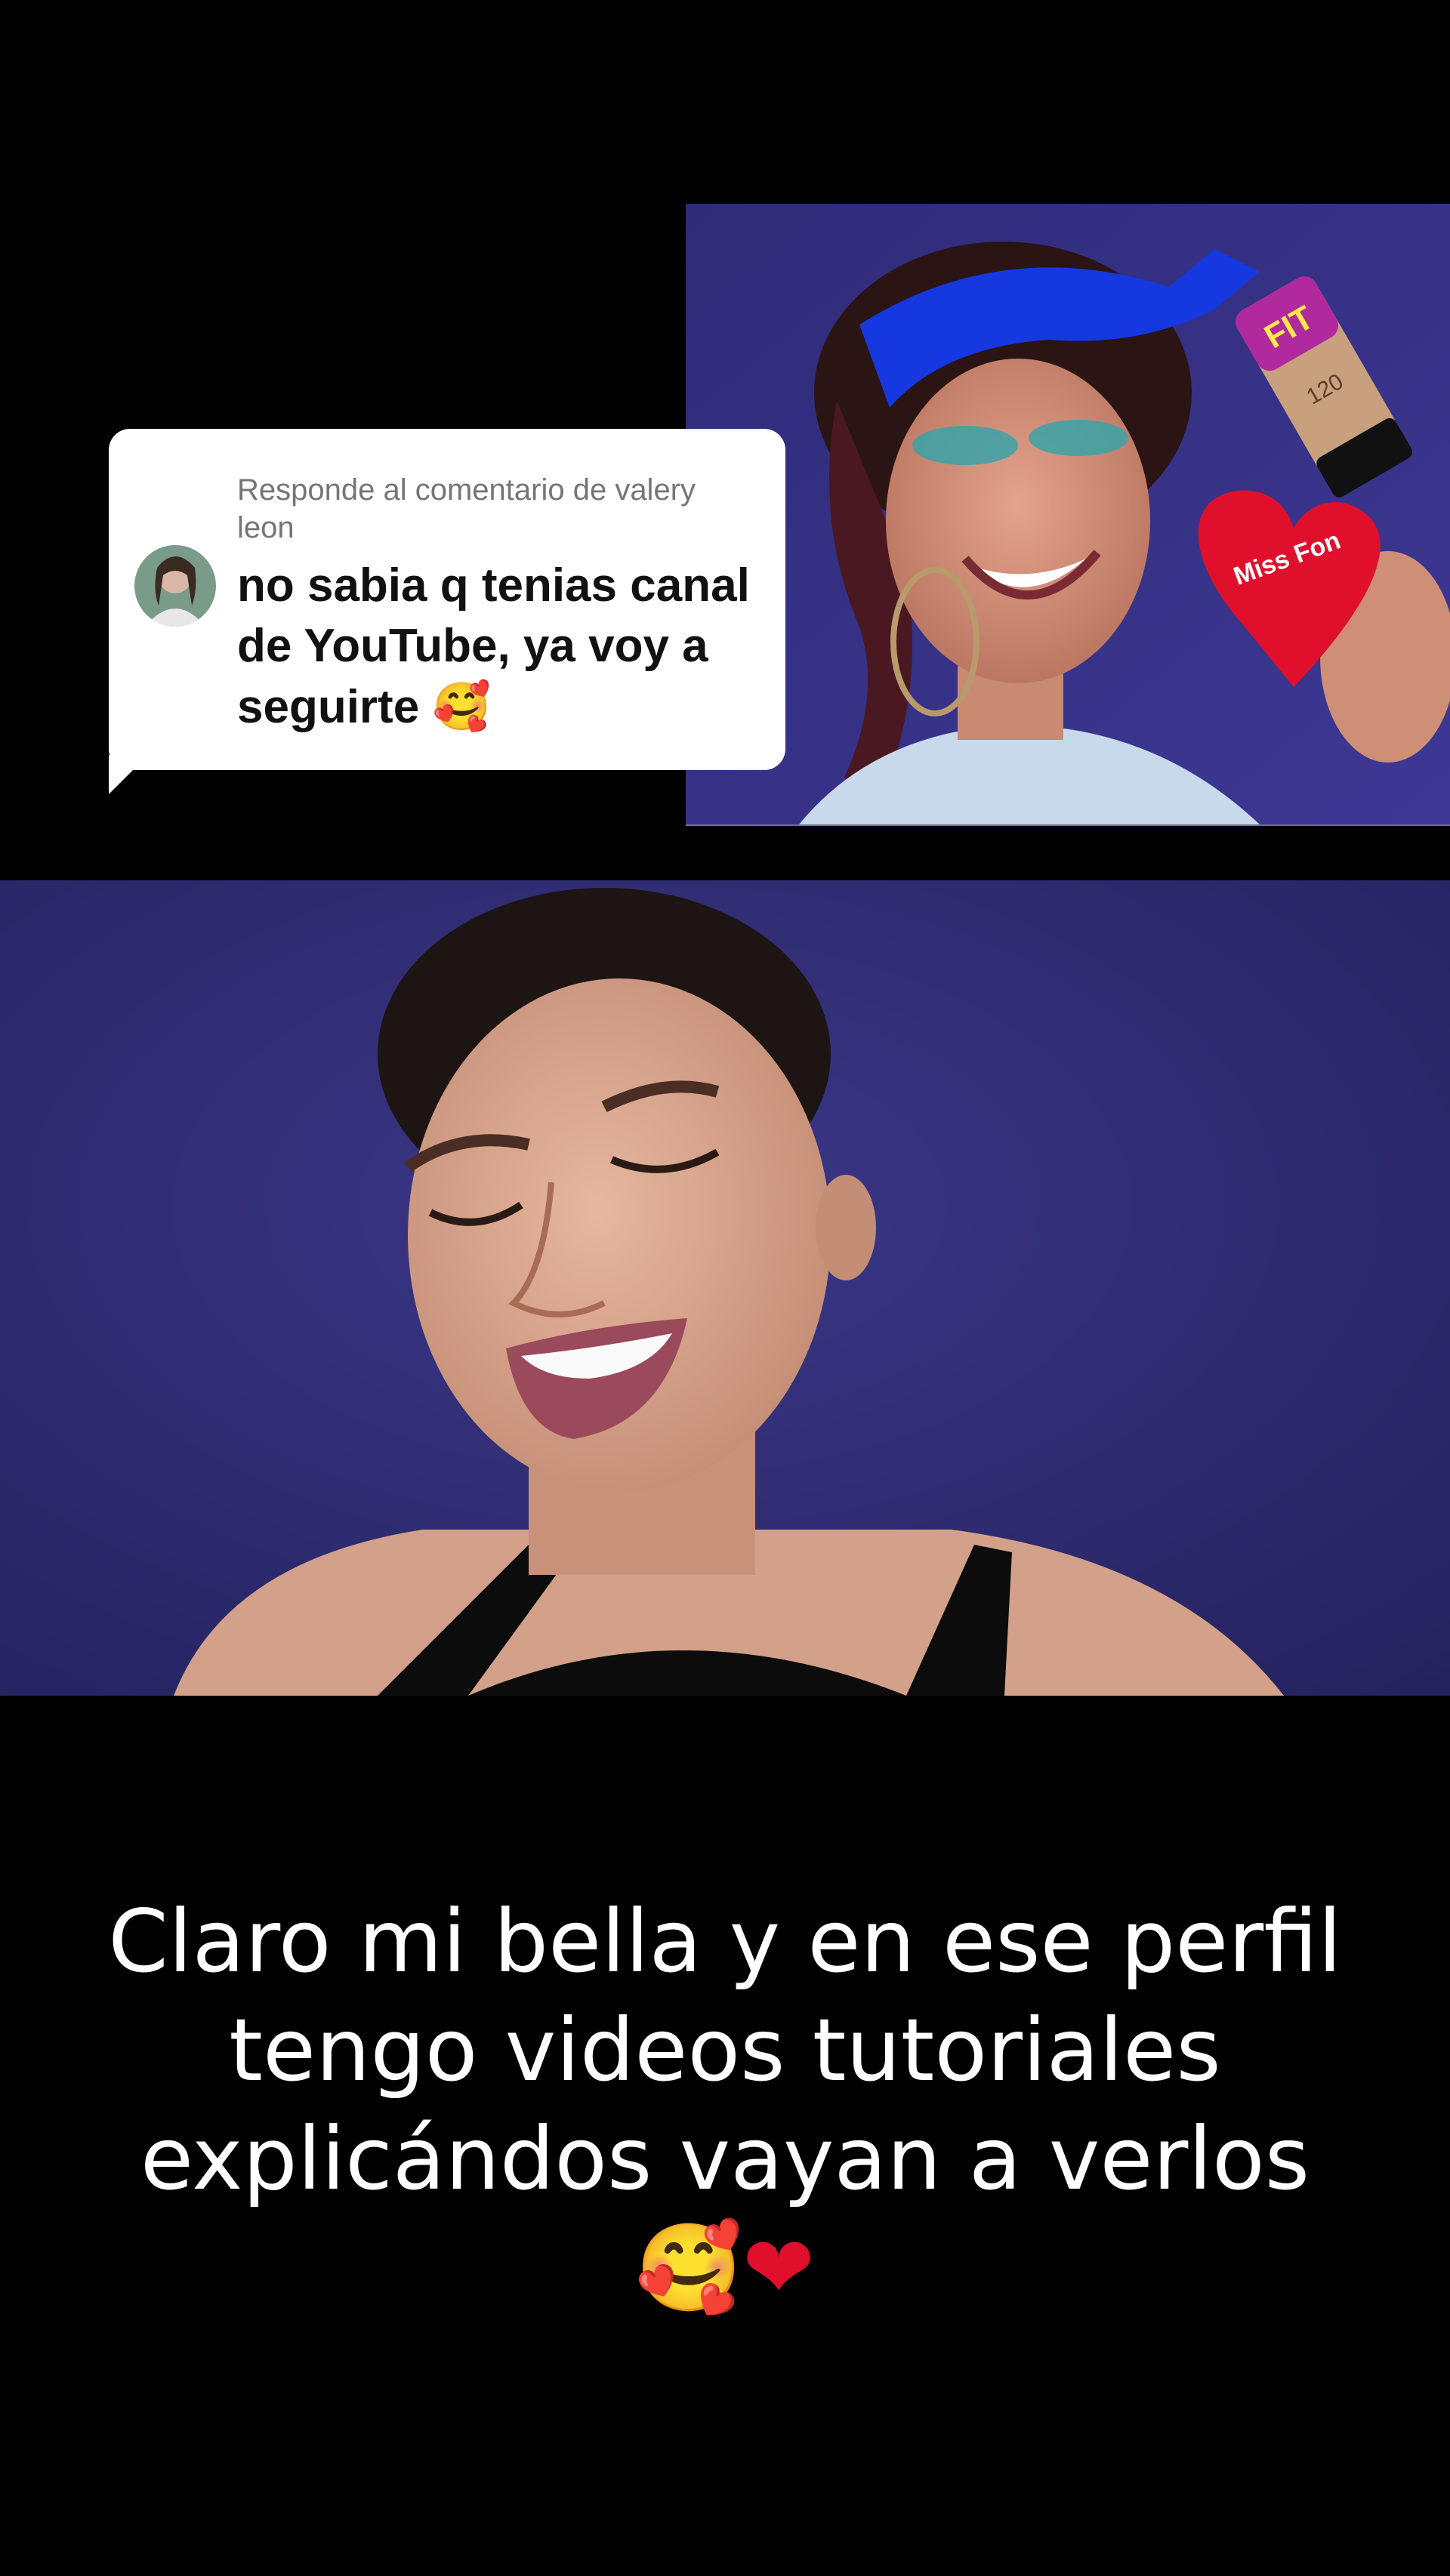 This screenshot has height=2576, width=1450. I want to click on caption-line-1: Claro mi bella y en ese perfil, so click(725, 1941).